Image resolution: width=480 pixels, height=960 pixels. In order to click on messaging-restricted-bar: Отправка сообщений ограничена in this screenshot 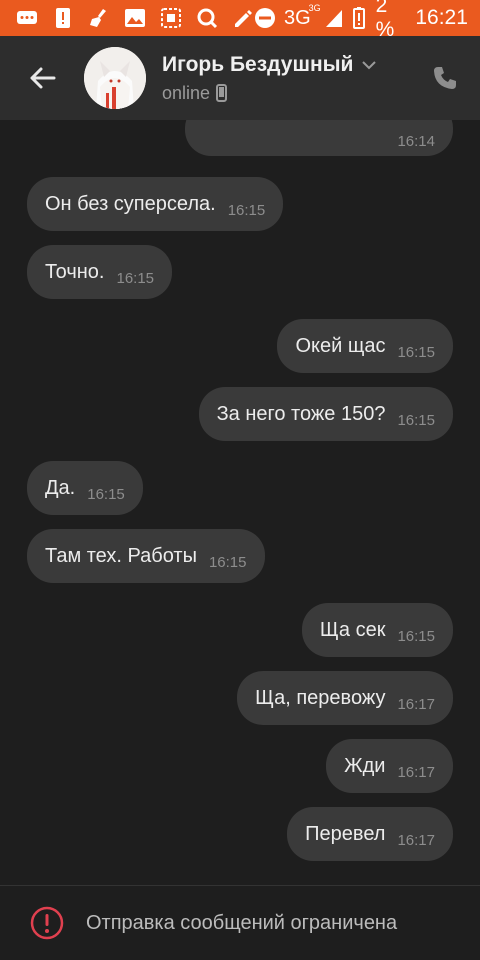, I will do `click(240, 922)`.